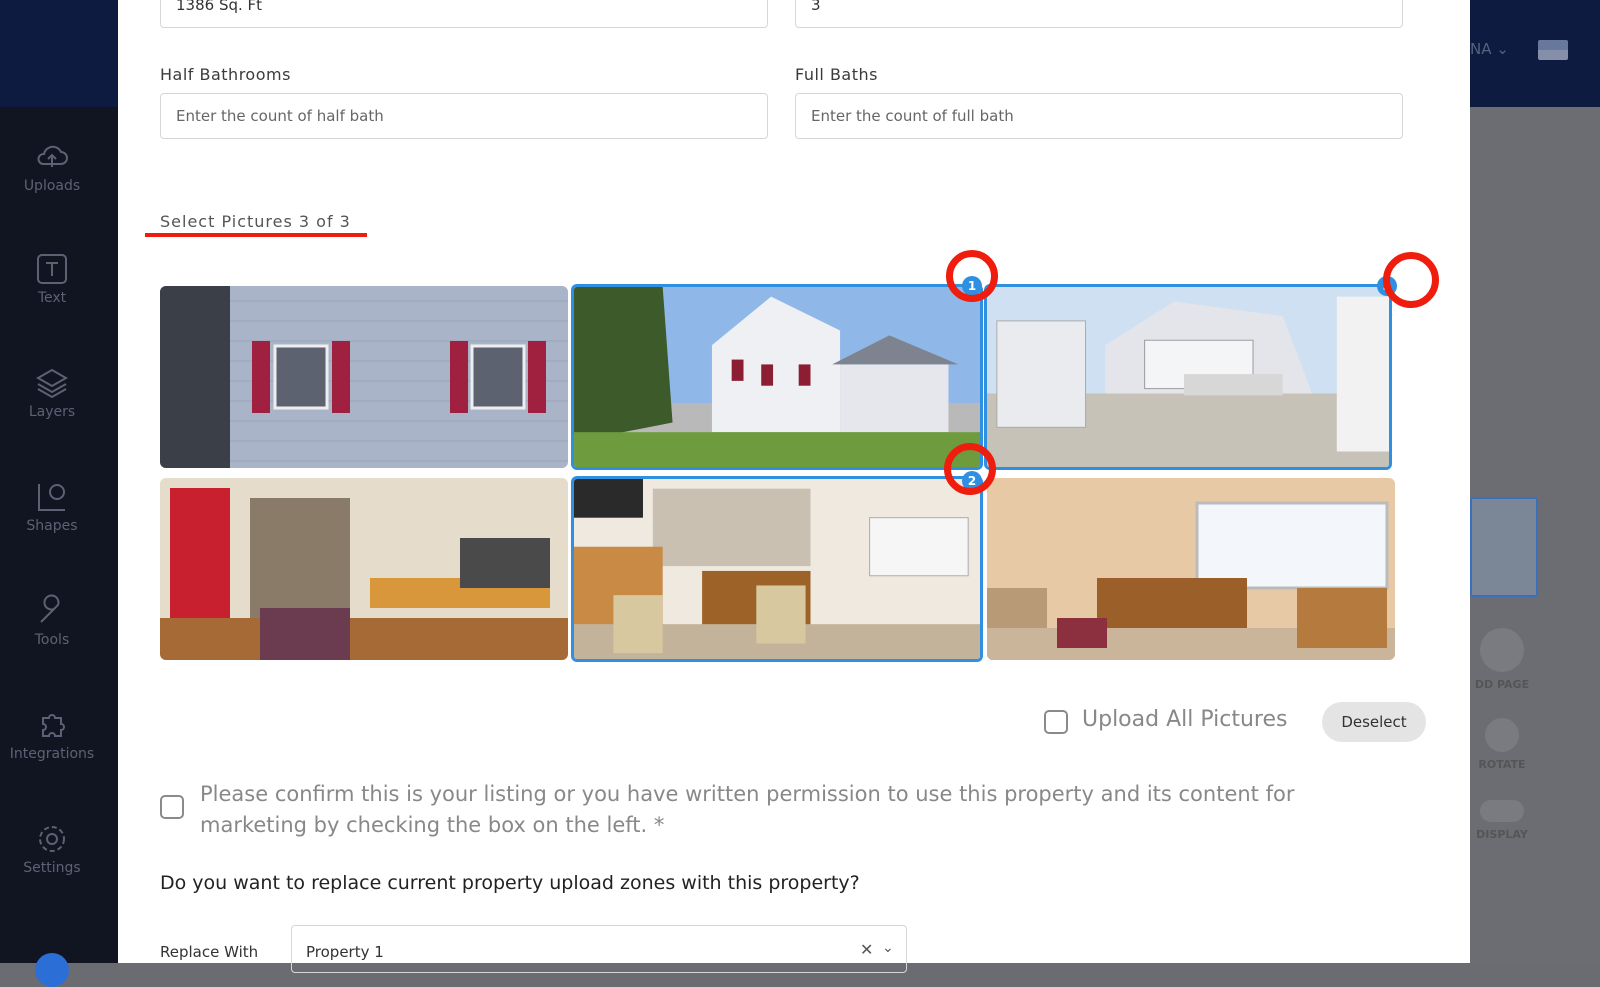 The image size is (1600, 987). I want to click on sidebar-item-shapes: Shapes, so click(52, 507).